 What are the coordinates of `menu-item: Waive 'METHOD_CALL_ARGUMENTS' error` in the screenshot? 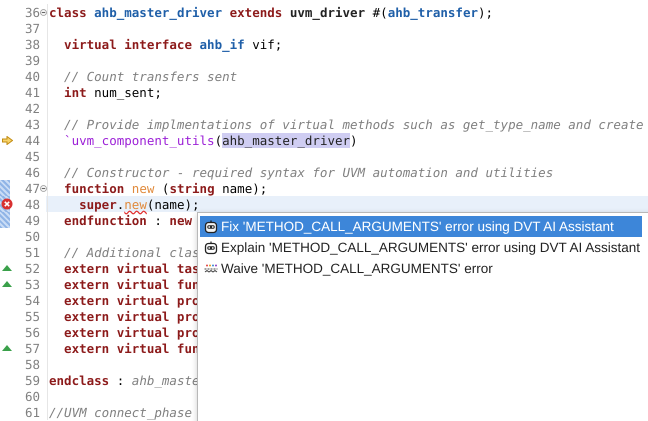 It's located at (421, 268).